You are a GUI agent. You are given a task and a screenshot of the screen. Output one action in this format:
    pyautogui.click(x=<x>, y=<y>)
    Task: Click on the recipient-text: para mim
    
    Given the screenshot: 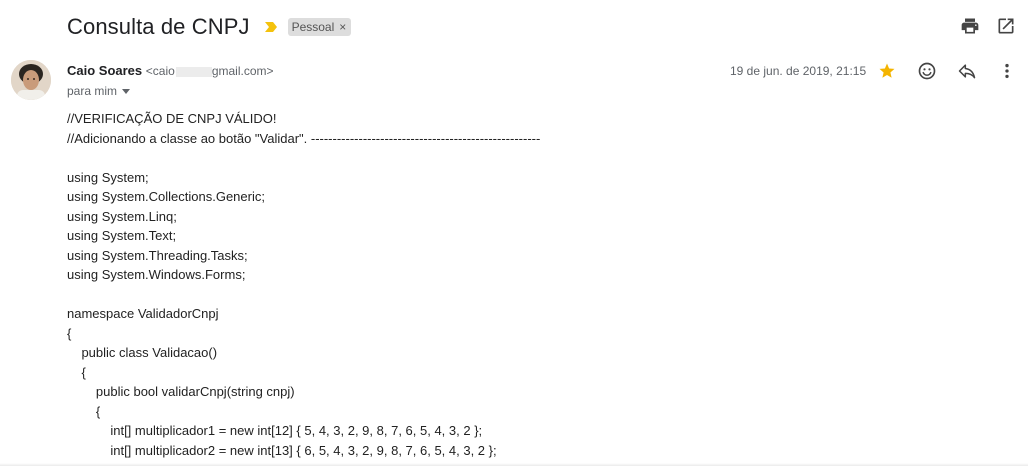 What is the action you would take?
    pyautogui.click(x=92, y=91)
    